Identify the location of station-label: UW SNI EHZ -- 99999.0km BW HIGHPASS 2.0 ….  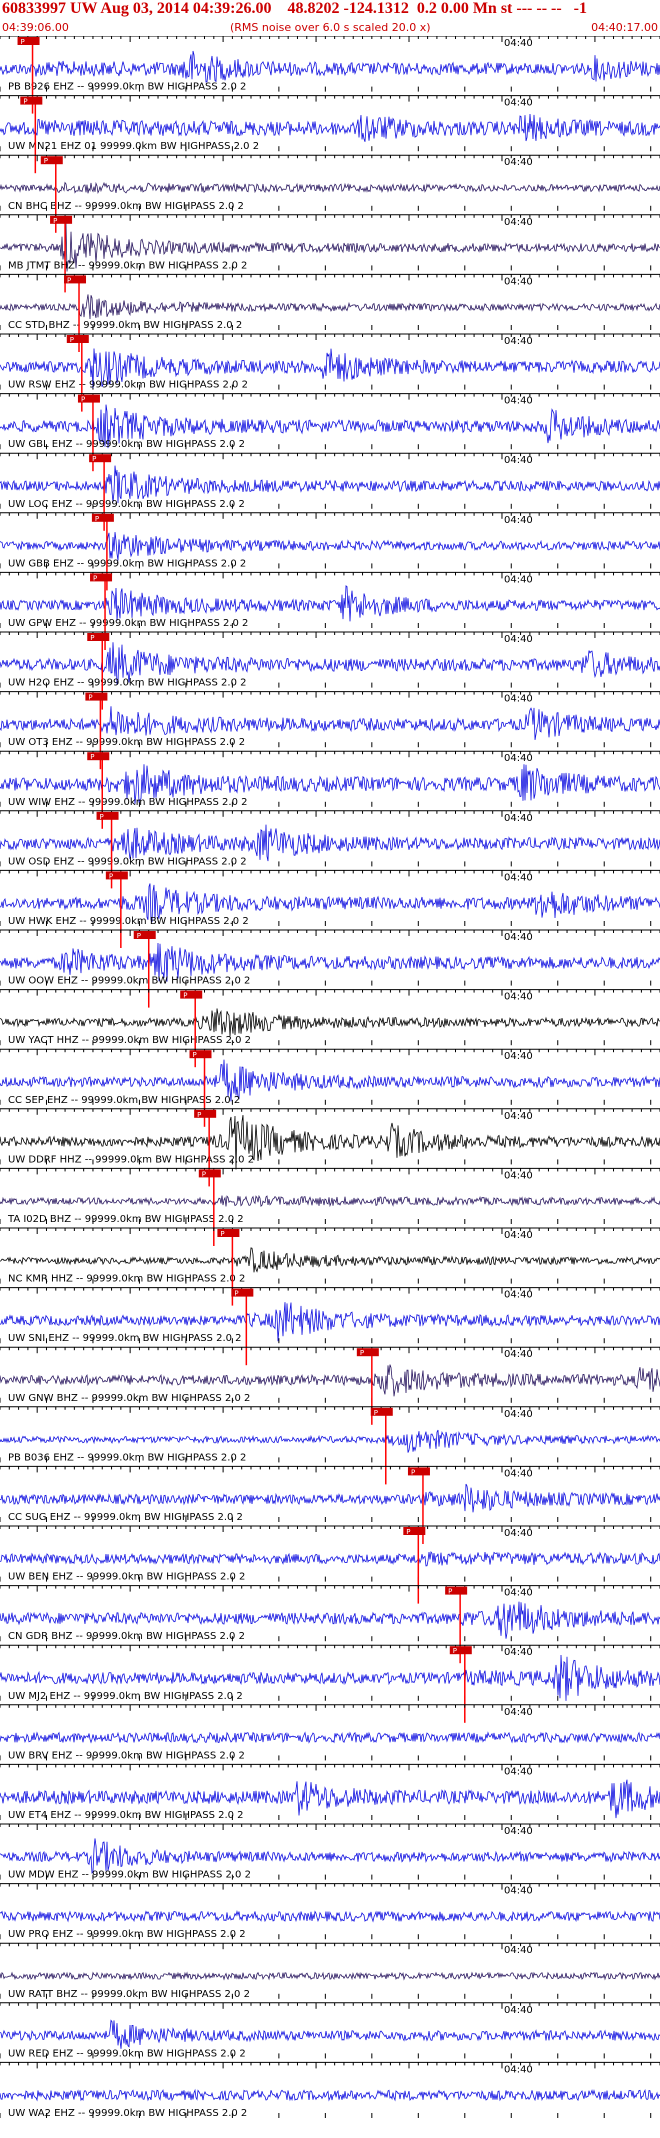
(125, 1338).